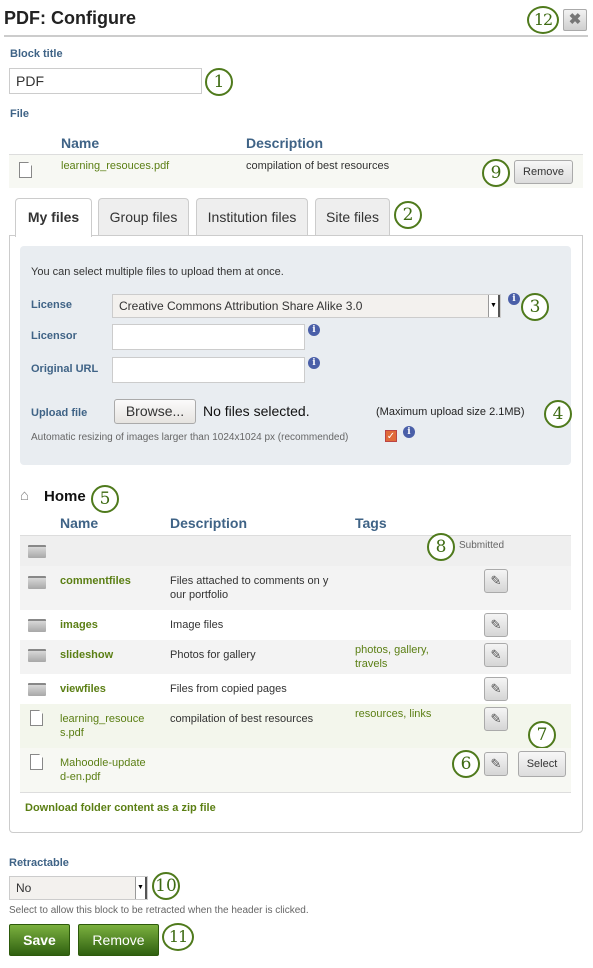 The image size is (593, 968). Describe the element at coordinates (83, 689) in the screenshot. I see `row-name: viewfiles` at that location.